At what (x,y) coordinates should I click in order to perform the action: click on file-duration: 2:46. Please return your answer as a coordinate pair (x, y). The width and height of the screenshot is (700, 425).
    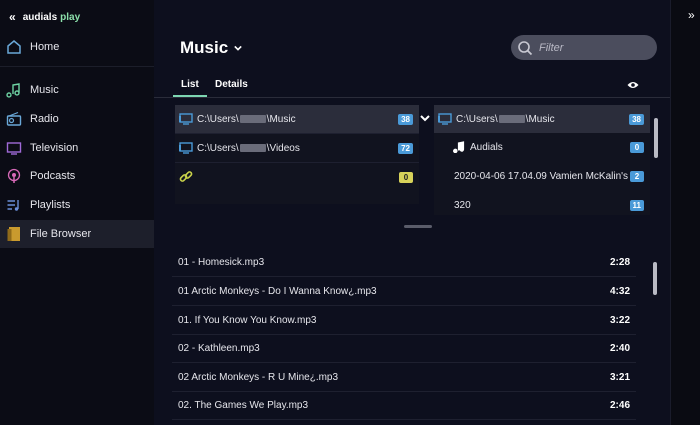
    Looking at the image, I should click on (619, 405).